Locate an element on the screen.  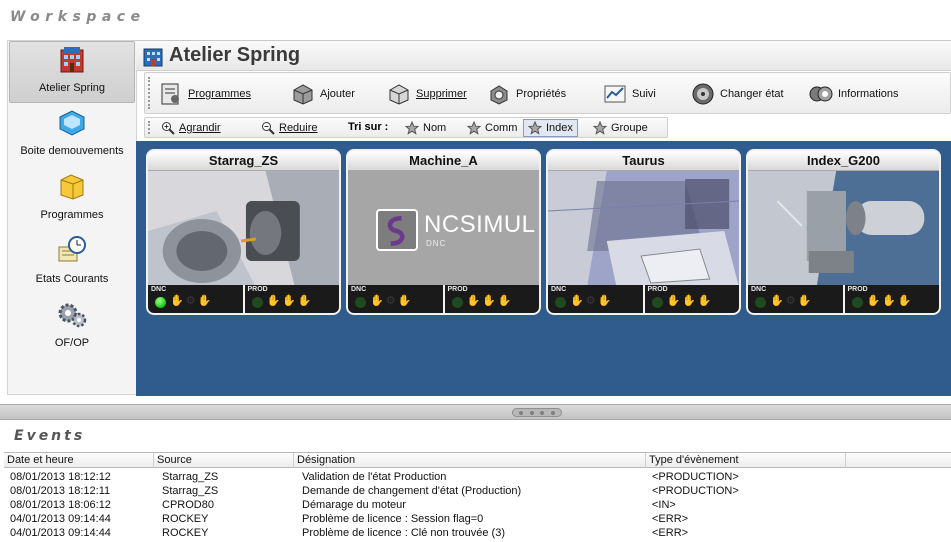
sort-groupe-button: Groupe is located at coordinates (620, 128).